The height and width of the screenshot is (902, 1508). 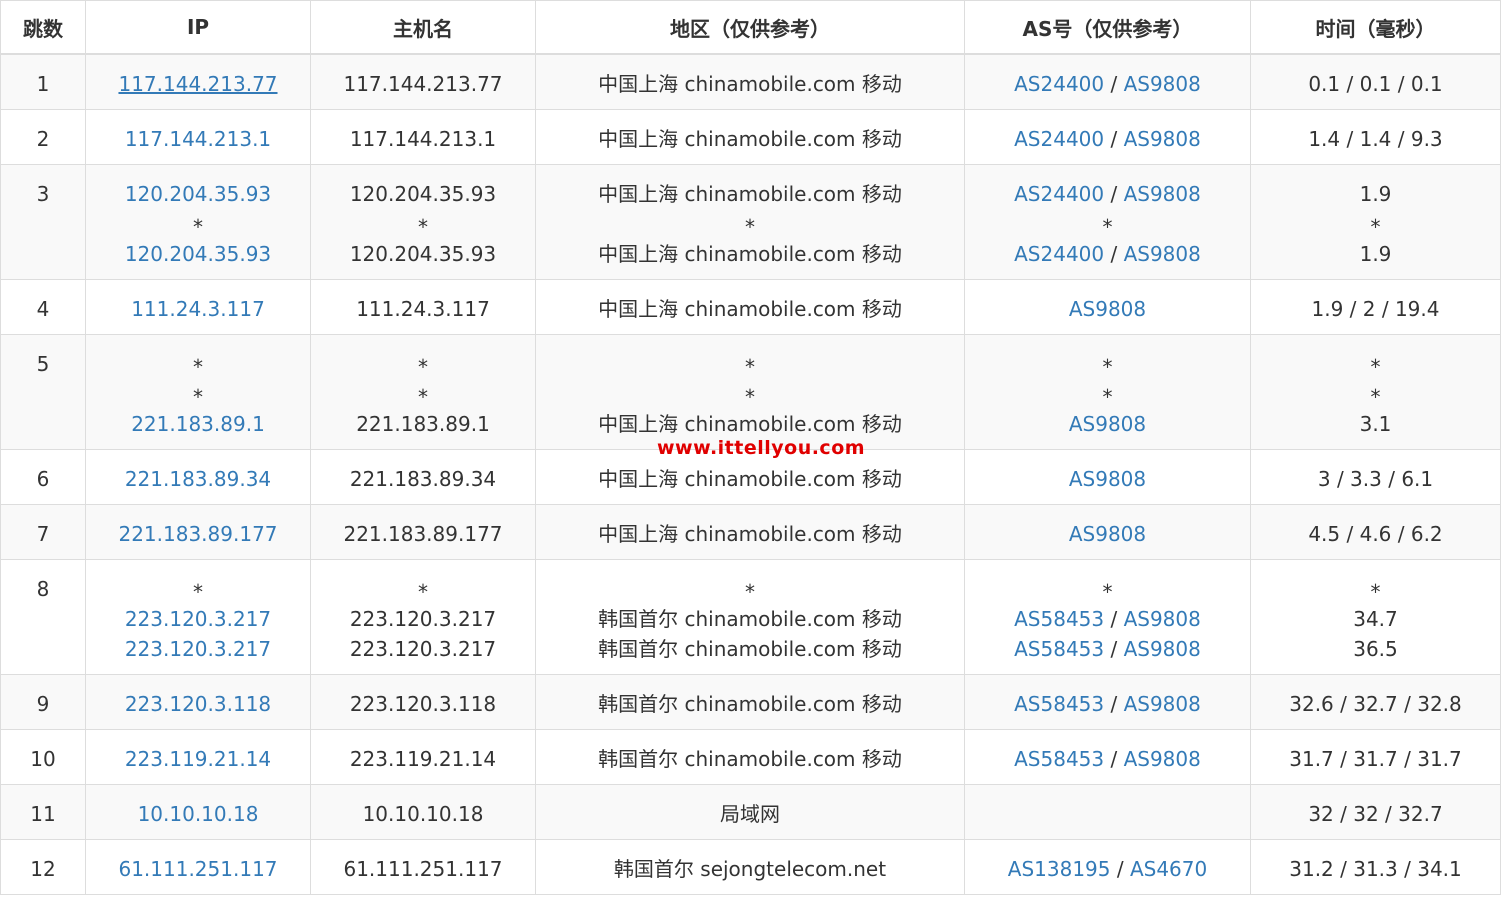 I want to click on watermark: www.ittellyou.com, so click(x=761, y=448).